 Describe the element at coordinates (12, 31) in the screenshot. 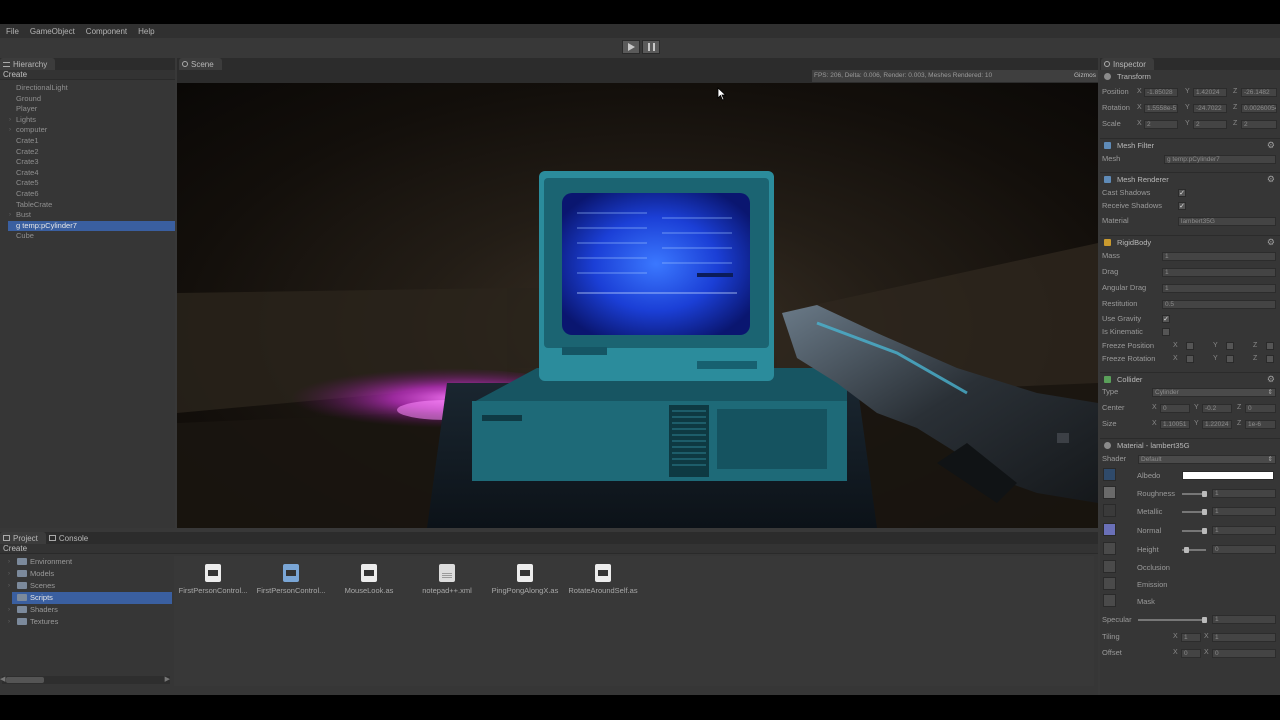

I see `menu-file: File` at that location.